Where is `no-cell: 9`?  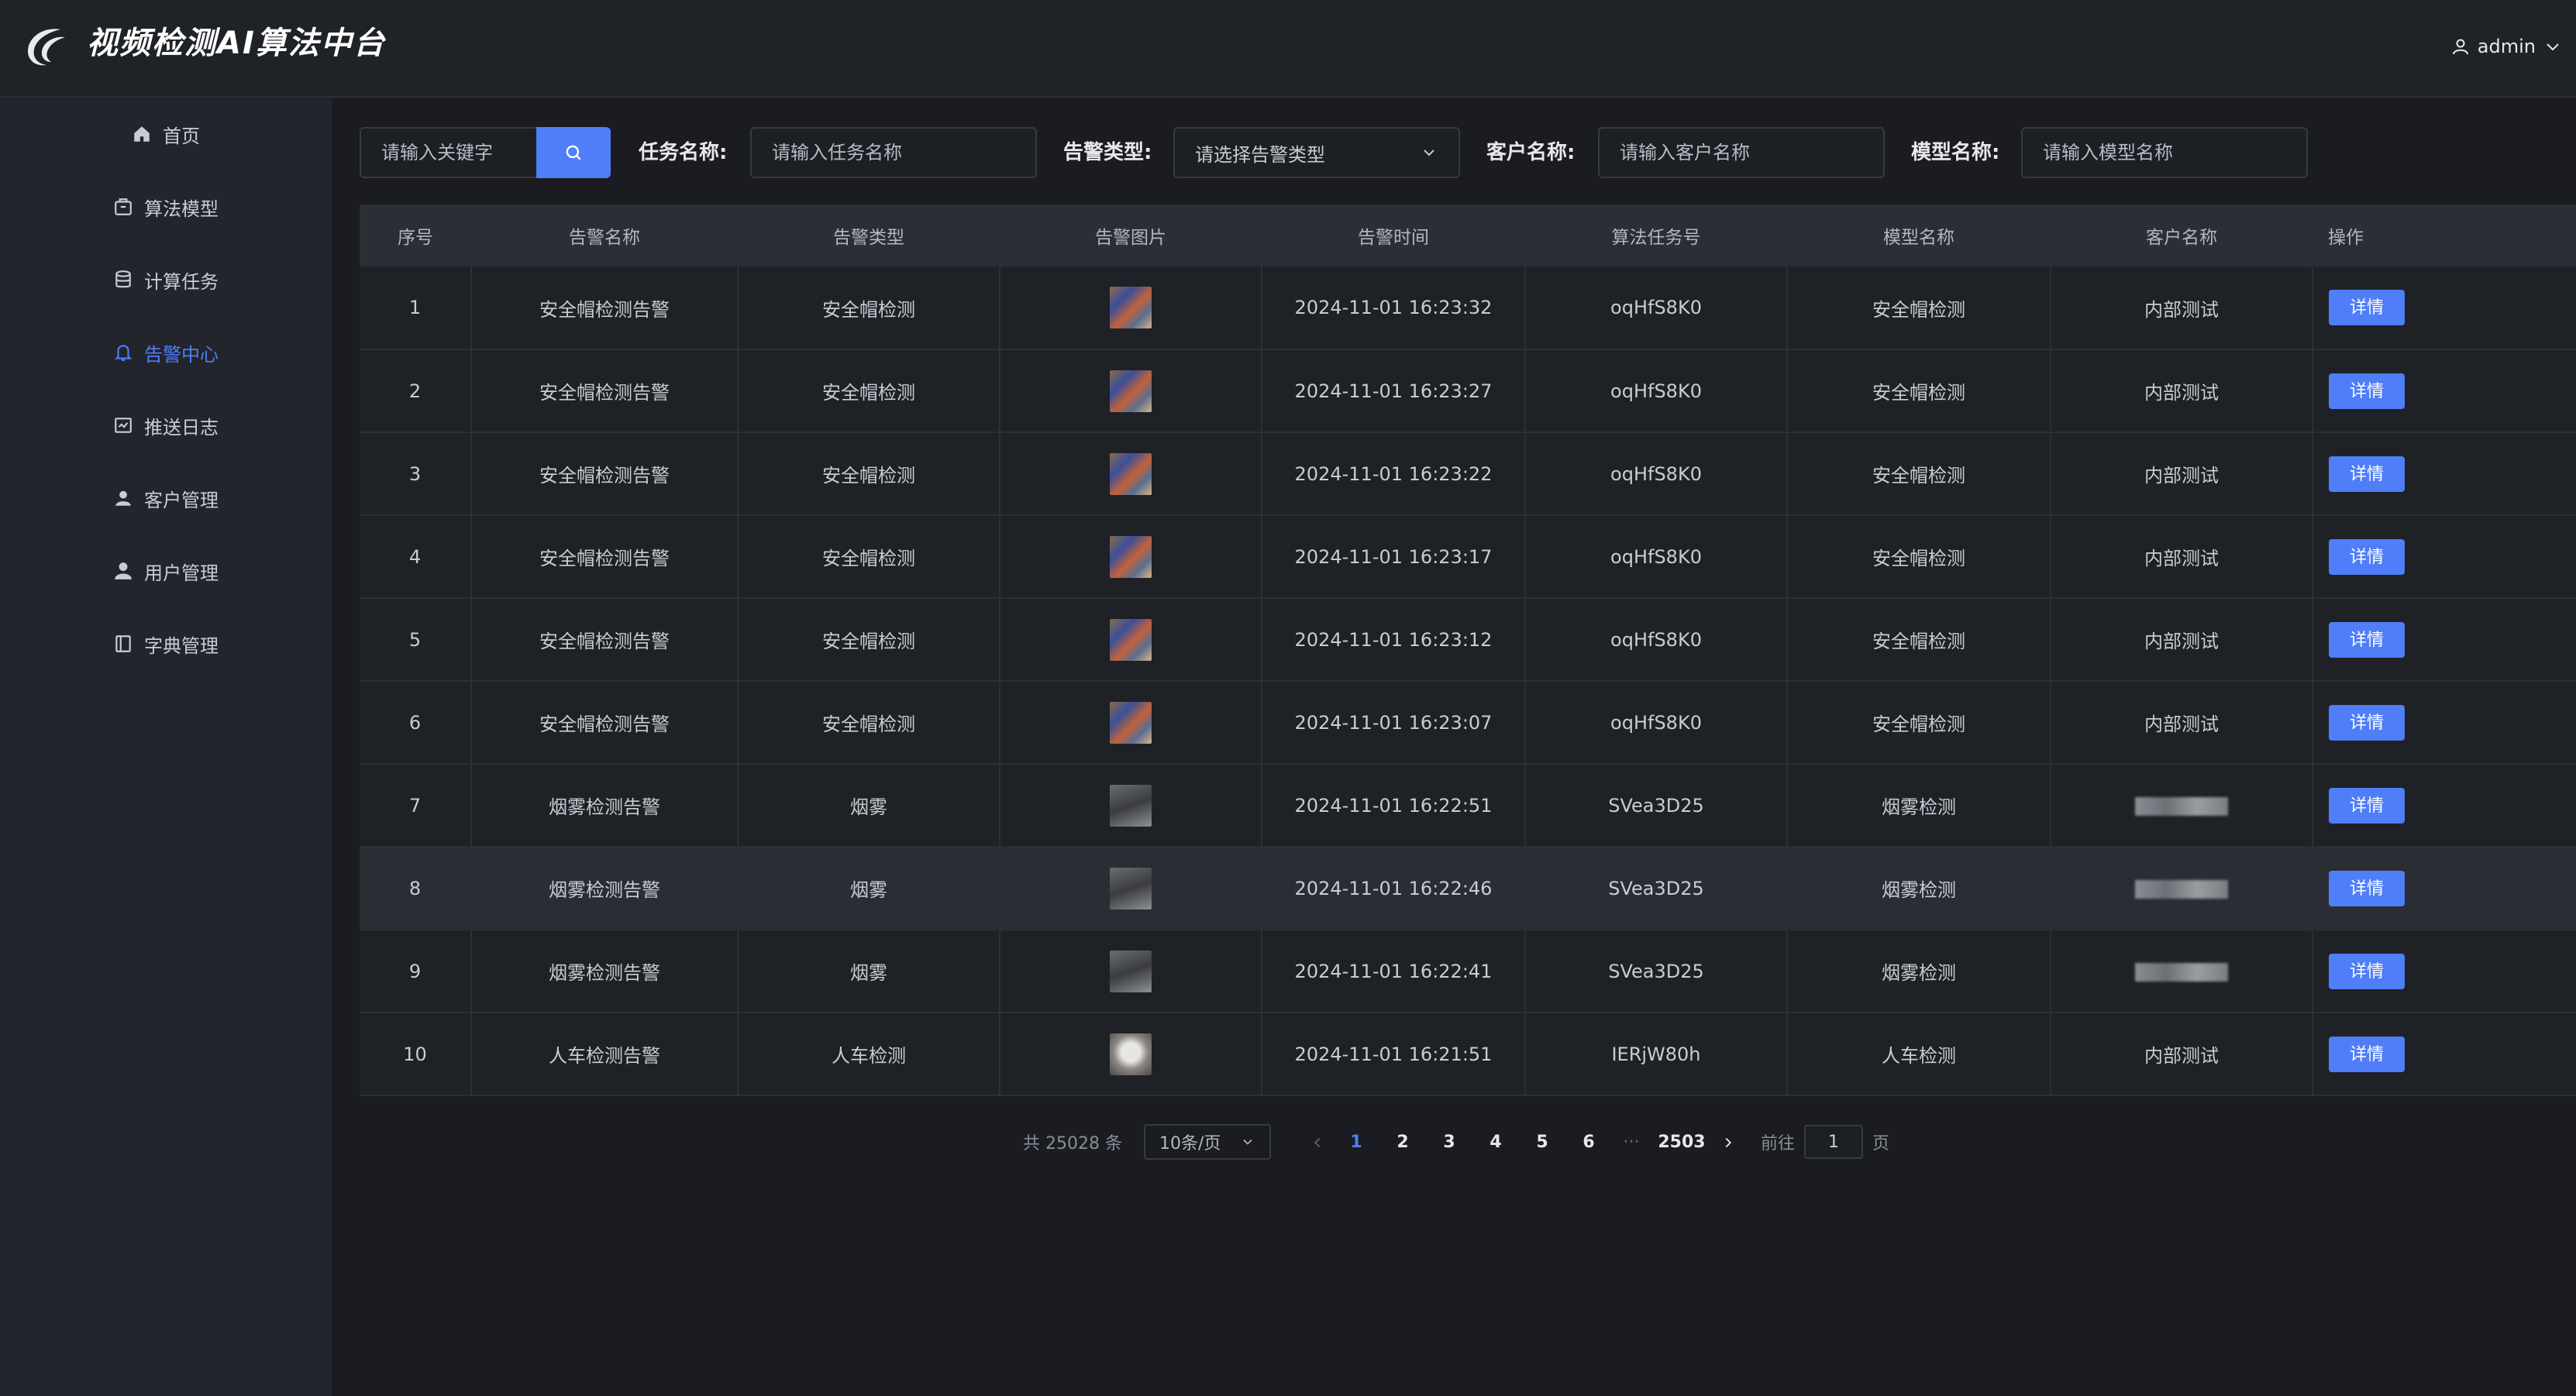 no-cell: 9 is located at coordinates (416, 971).